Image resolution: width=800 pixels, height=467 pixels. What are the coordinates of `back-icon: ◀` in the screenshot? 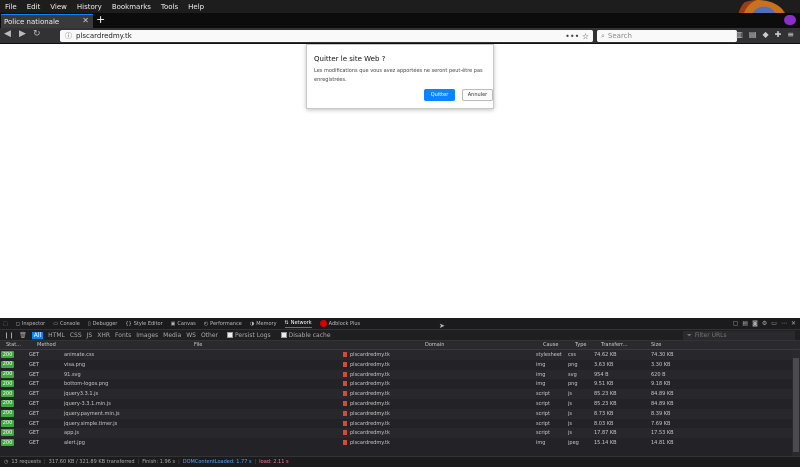 It's located at (7, 34).